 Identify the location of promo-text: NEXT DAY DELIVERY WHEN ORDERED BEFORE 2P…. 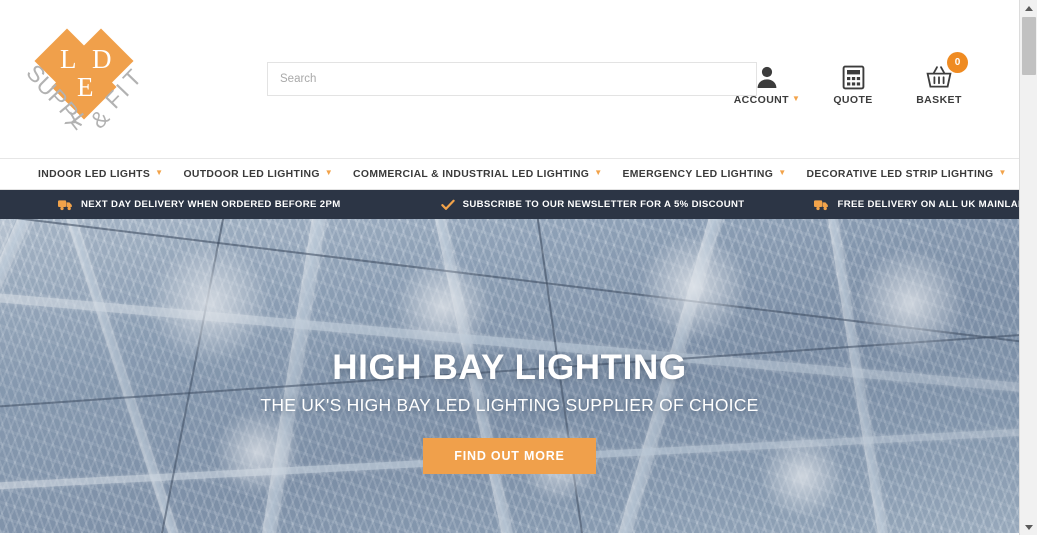
(211, 204).